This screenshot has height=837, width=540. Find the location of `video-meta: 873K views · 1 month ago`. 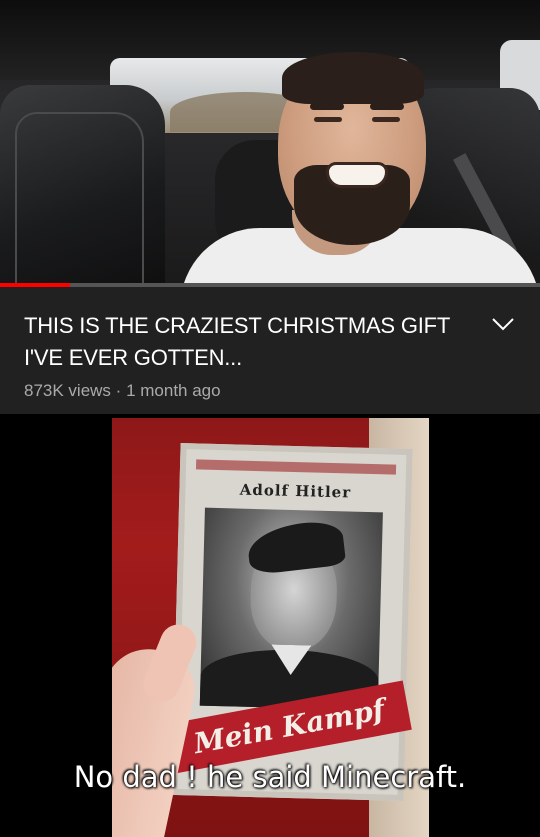

video-meta: 873K views · 1 month ago is located at coordinates (122, 391).